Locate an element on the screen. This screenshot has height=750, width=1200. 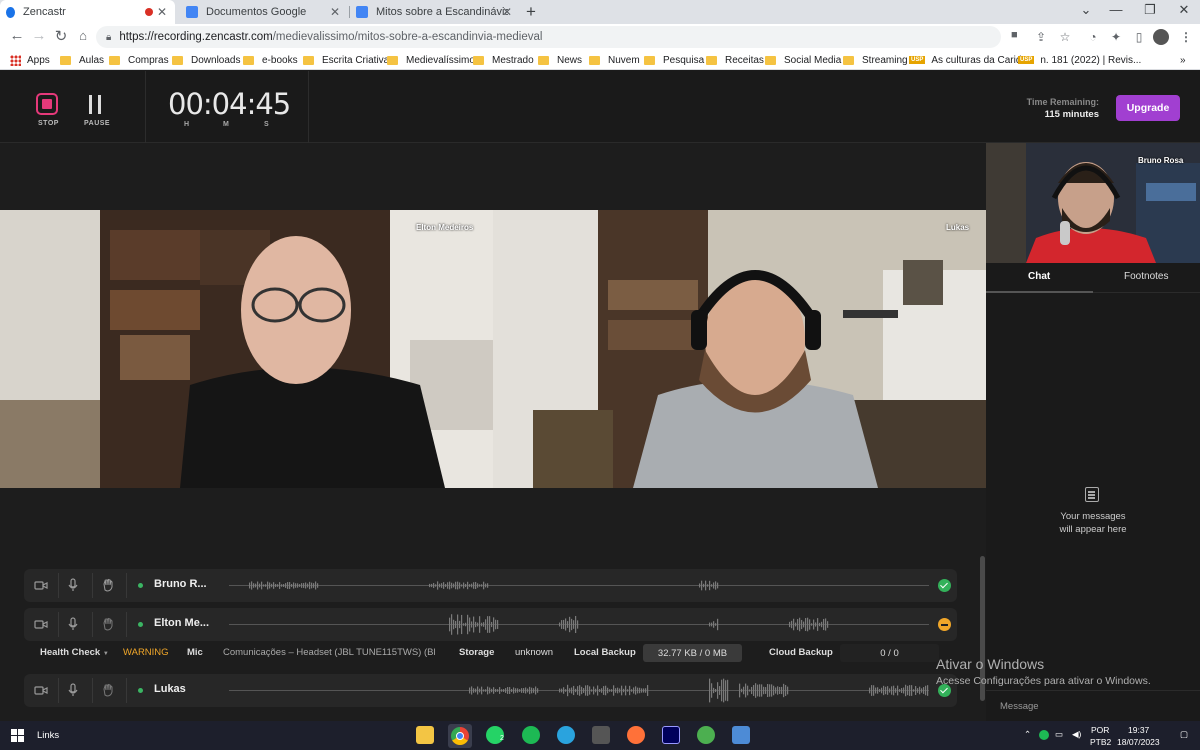
message-input: Message is located at coordinates (1093, 706).